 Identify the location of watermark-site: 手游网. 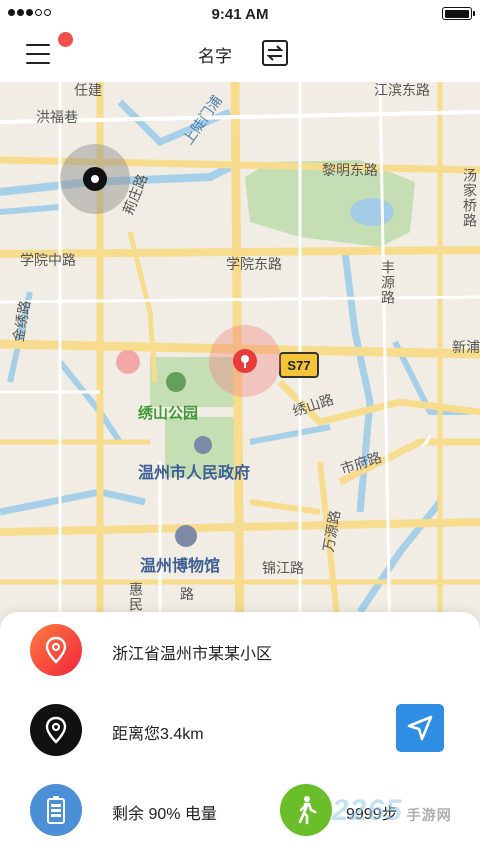
(429, 815).